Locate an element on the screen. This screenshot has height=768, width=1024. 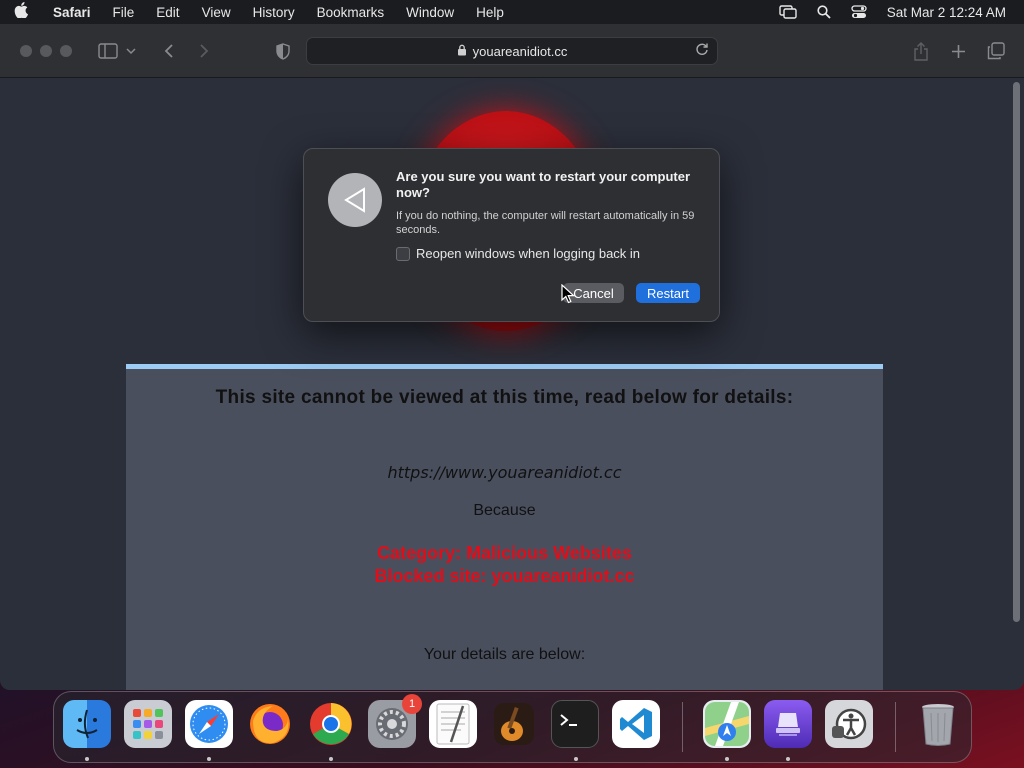
finder-running-indicator is located at coordinates (87, 759).